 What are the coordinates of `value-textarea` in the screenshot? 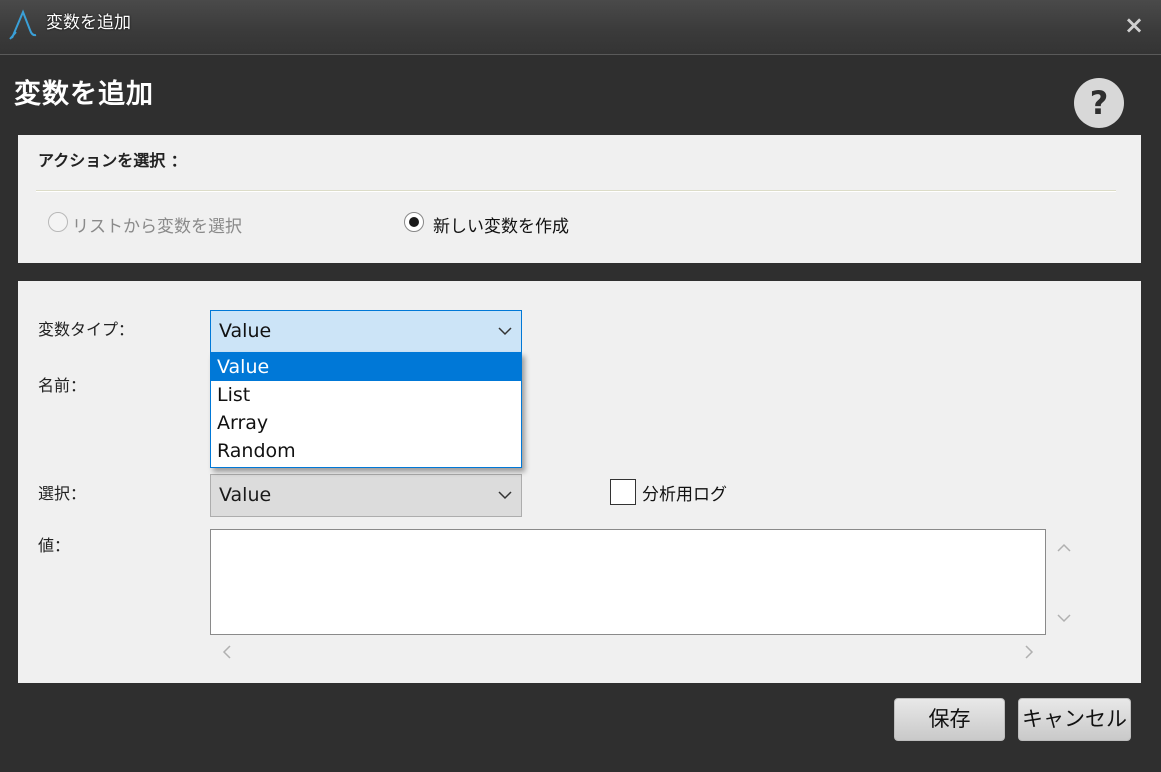 It's located at (628, 582).